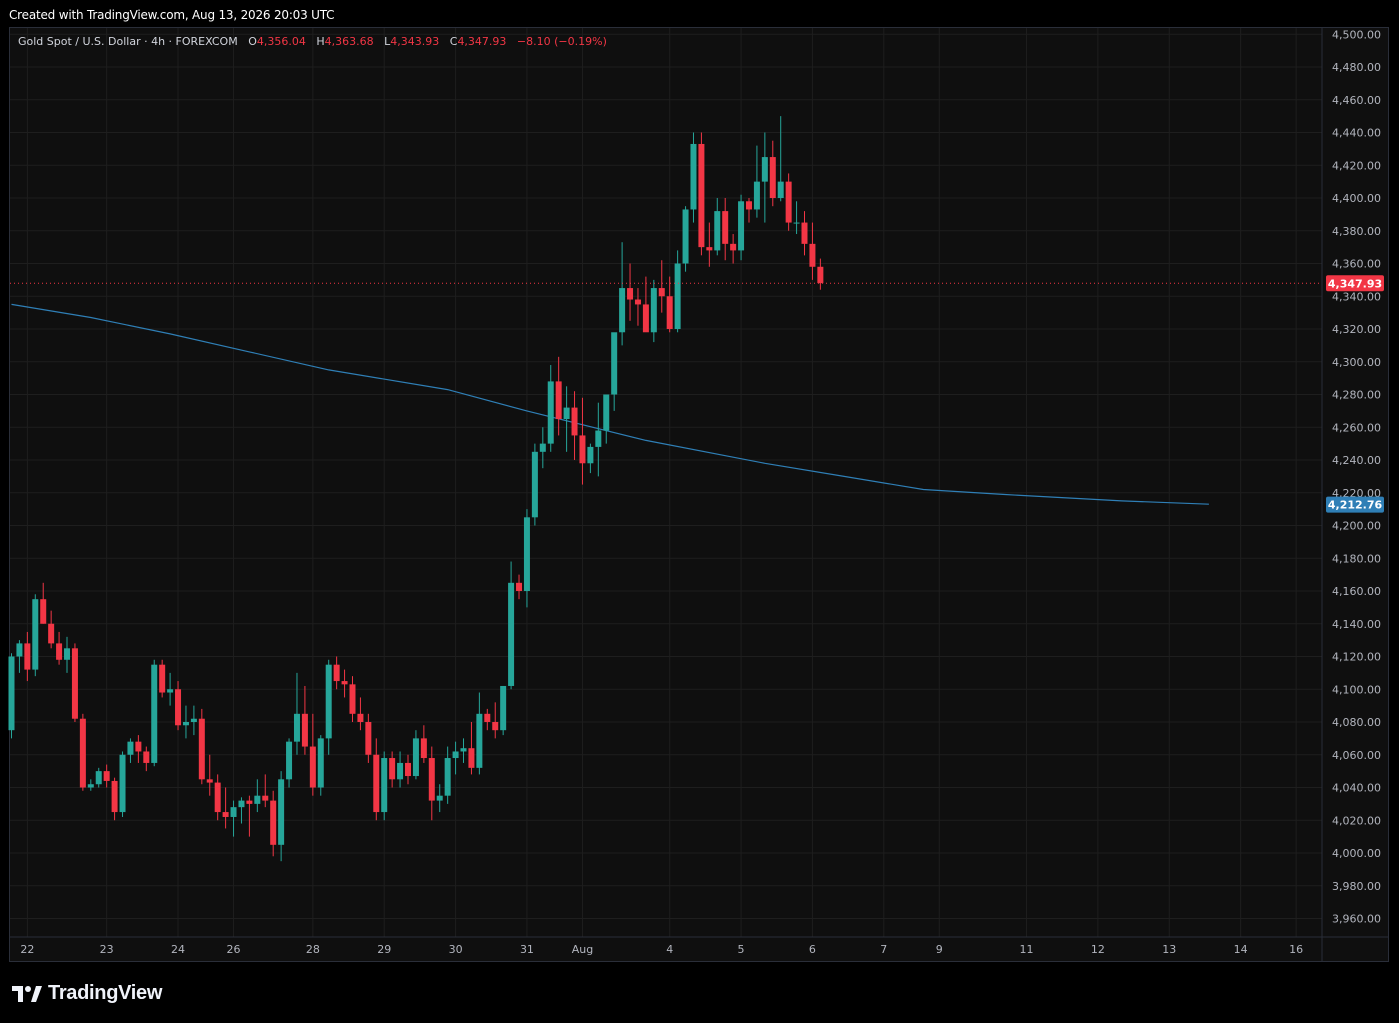 Image resolution: width=1399 pixels, height=1023 pixels. Describe the element at coordinates (87, 993) in the screenshot. I see `brand-logo: TradingView` at that location.